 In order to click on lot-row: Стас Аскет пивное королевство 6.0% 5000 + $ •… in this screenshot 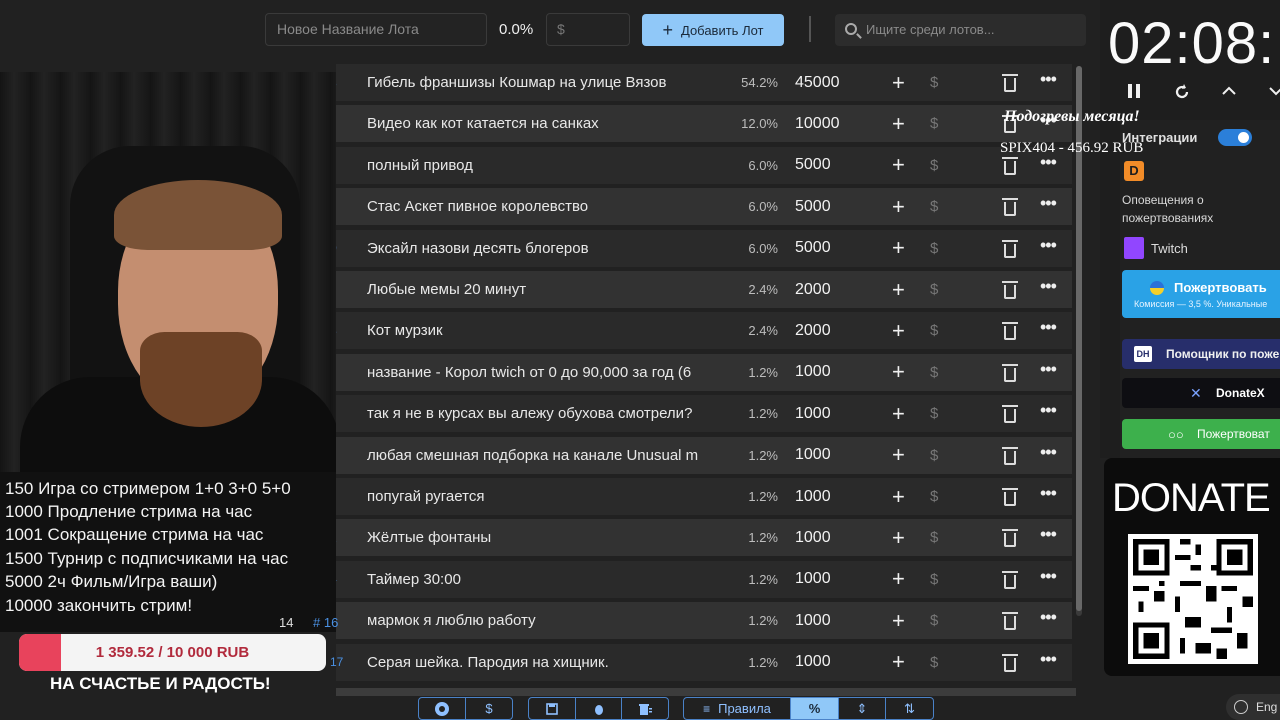, I will do `click(704, 207)`.